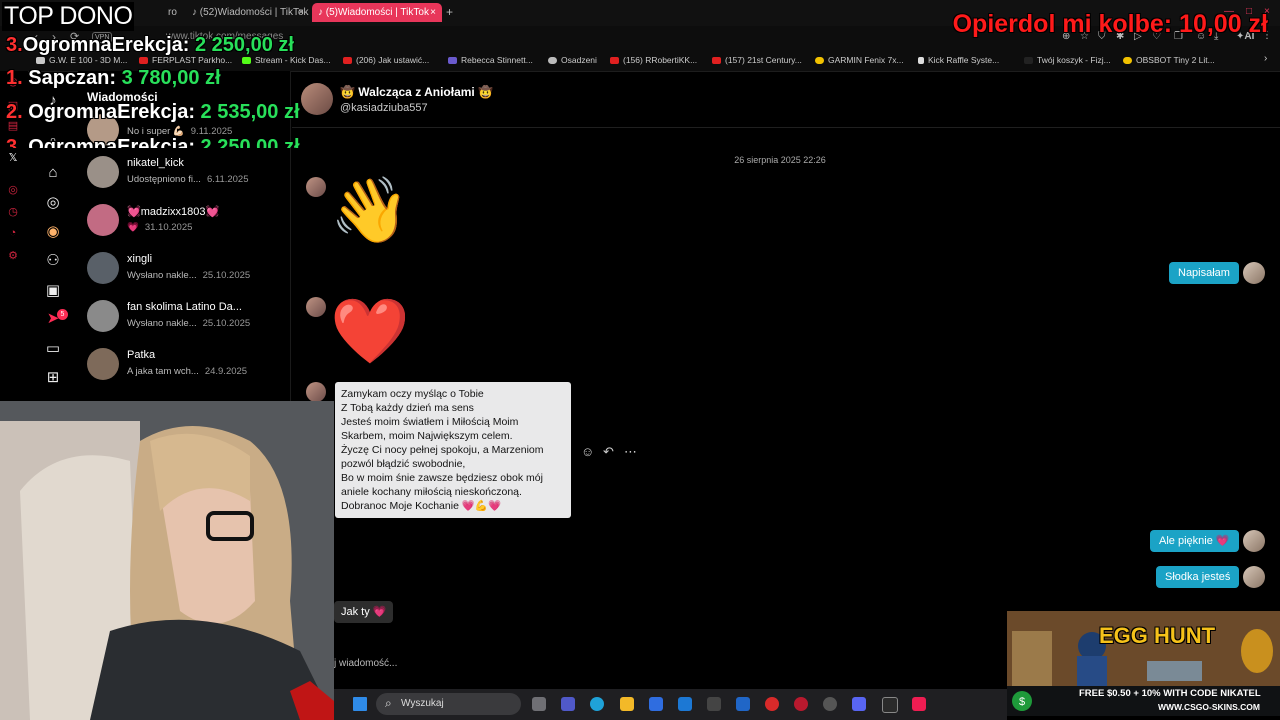 This screenshot has width=1280, height=720. What do you see at coordinates (13, 211) in the screenshot?
I see `clock-icon: ◷` at bounding box center [13, 211].